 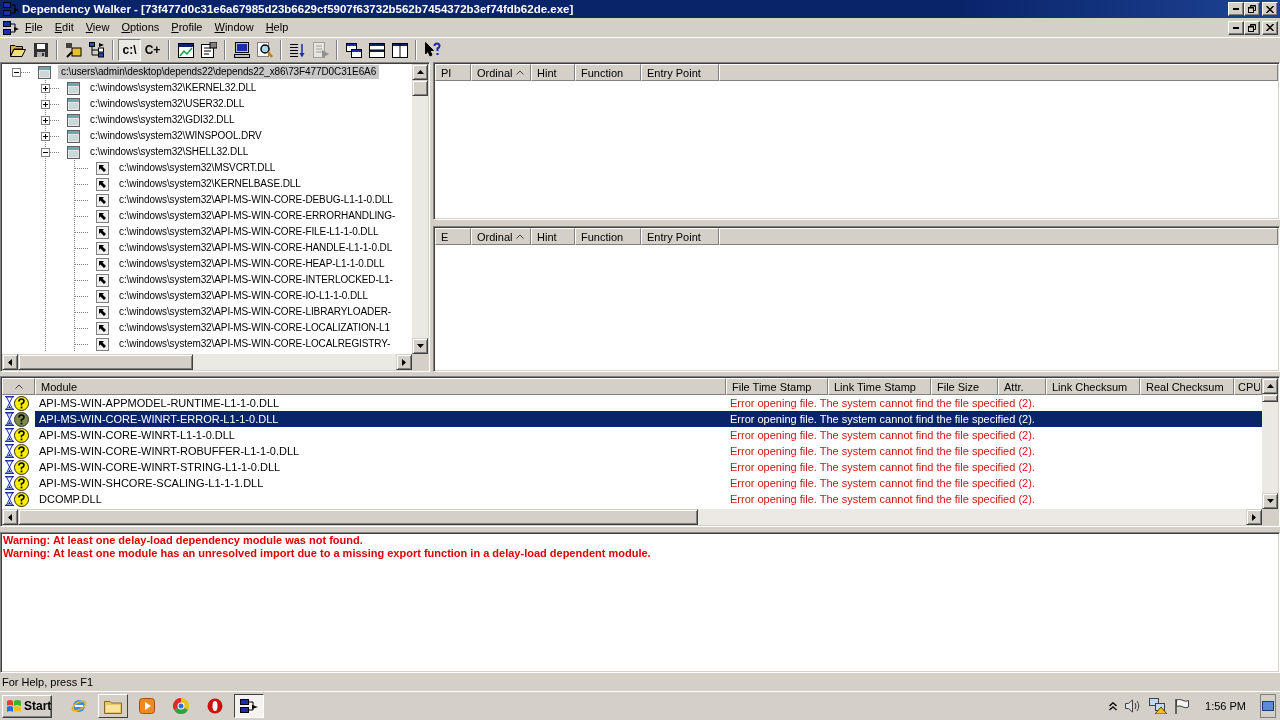 What do you see at coordinates (255, 312) in the screenshot?
I see `tree-item: c:\windows\system32\API-MS-WIN-CORE-LIBRARYLOADER-` at bounding box center [255, 312].